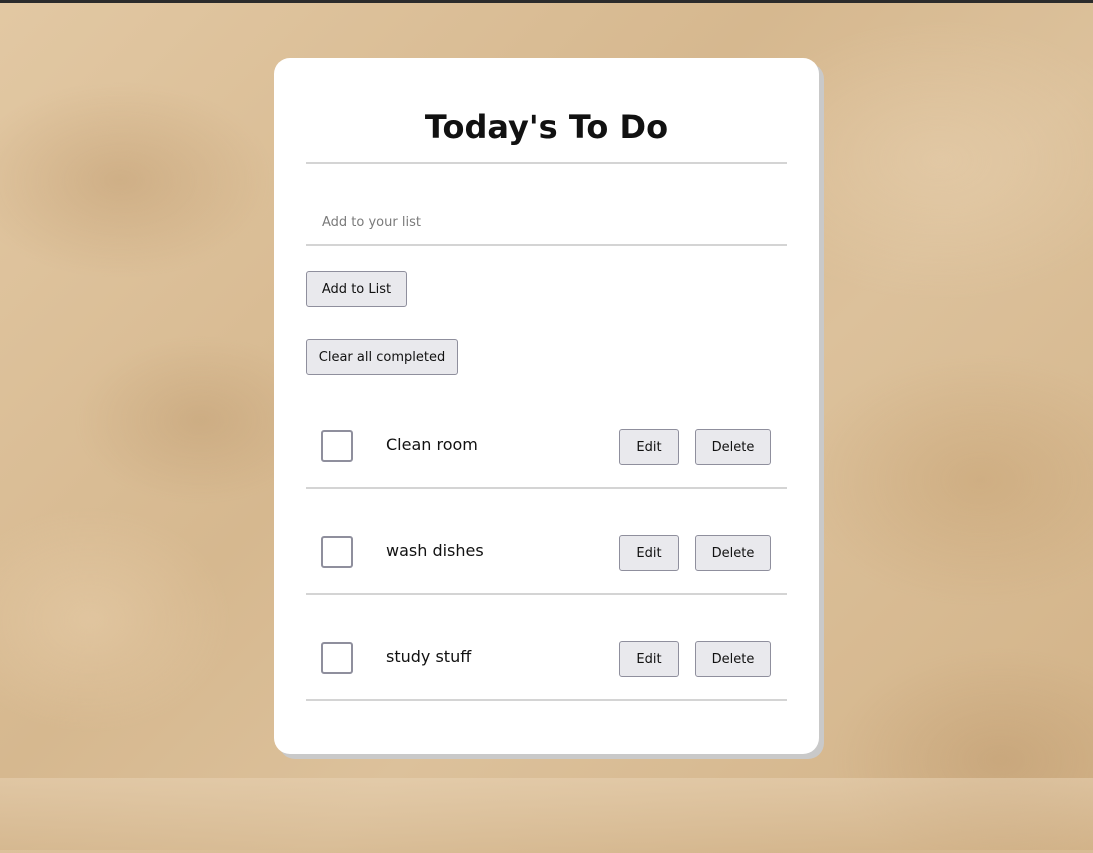 The height and width of the screenshot is (853, 1093). Describe the element at coordinates (546, 572) in the screenshot. I see `todo-item: wash dishes Edit Delete` at that location.